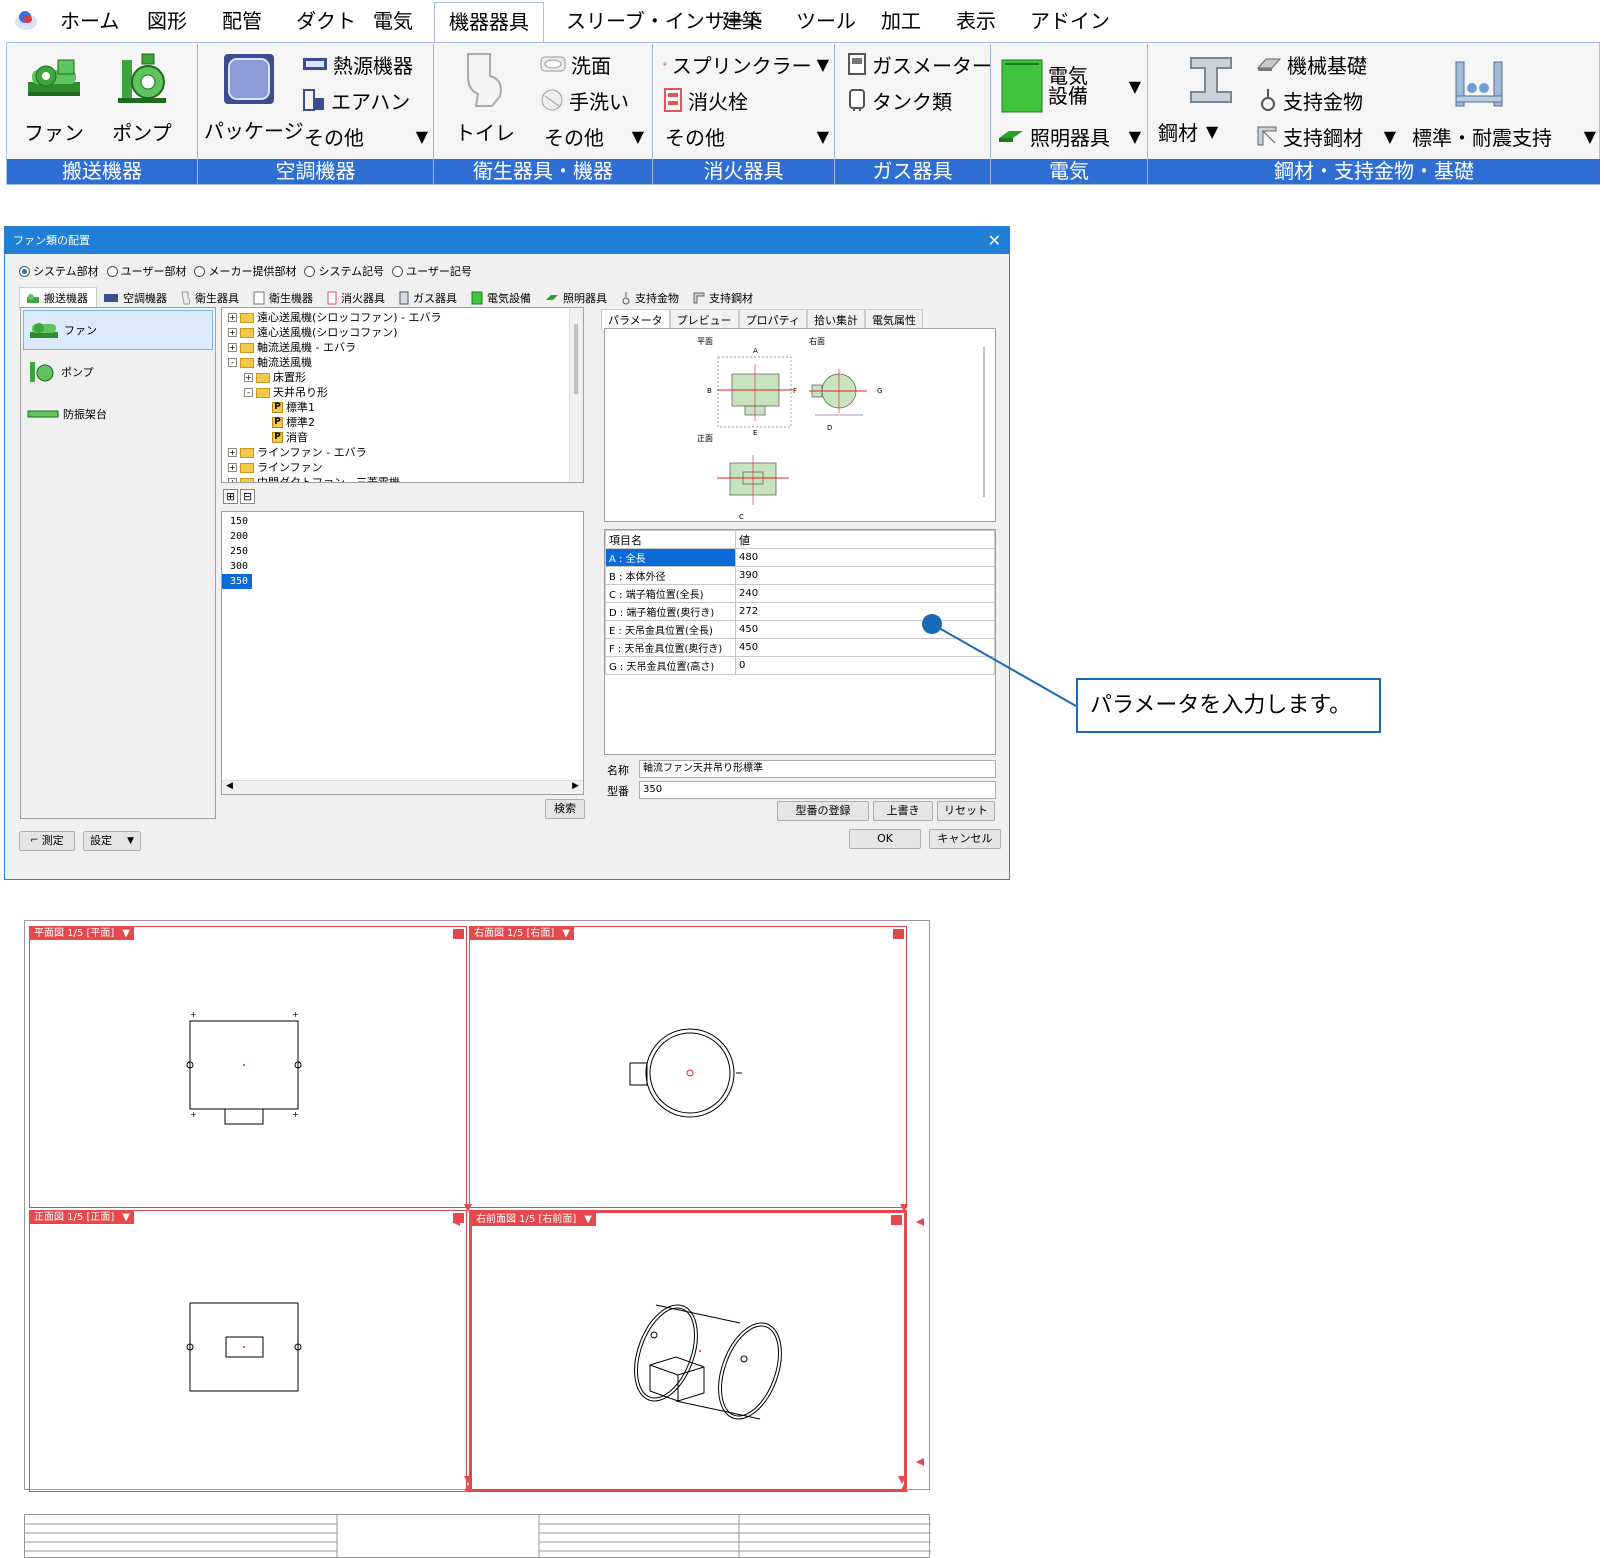  Describe the element at coordinates (344, 271) in the screenshot. I see `radio-system-symbol: システム記号` at that location.